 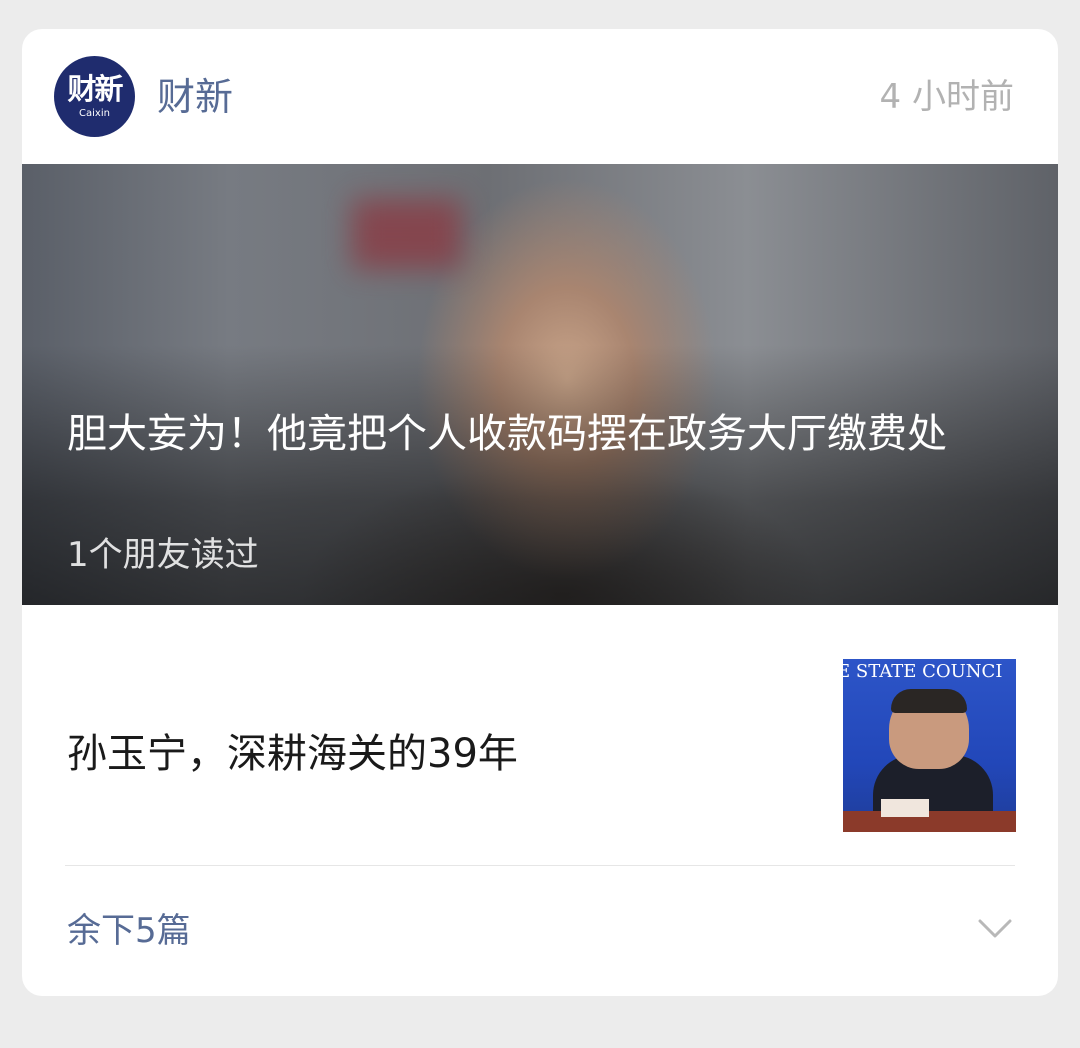 I want to click on hero-title: 胆大妄为！他竟把个人收款码摆在政务大厅缴费处, so click(x=507, y=434).